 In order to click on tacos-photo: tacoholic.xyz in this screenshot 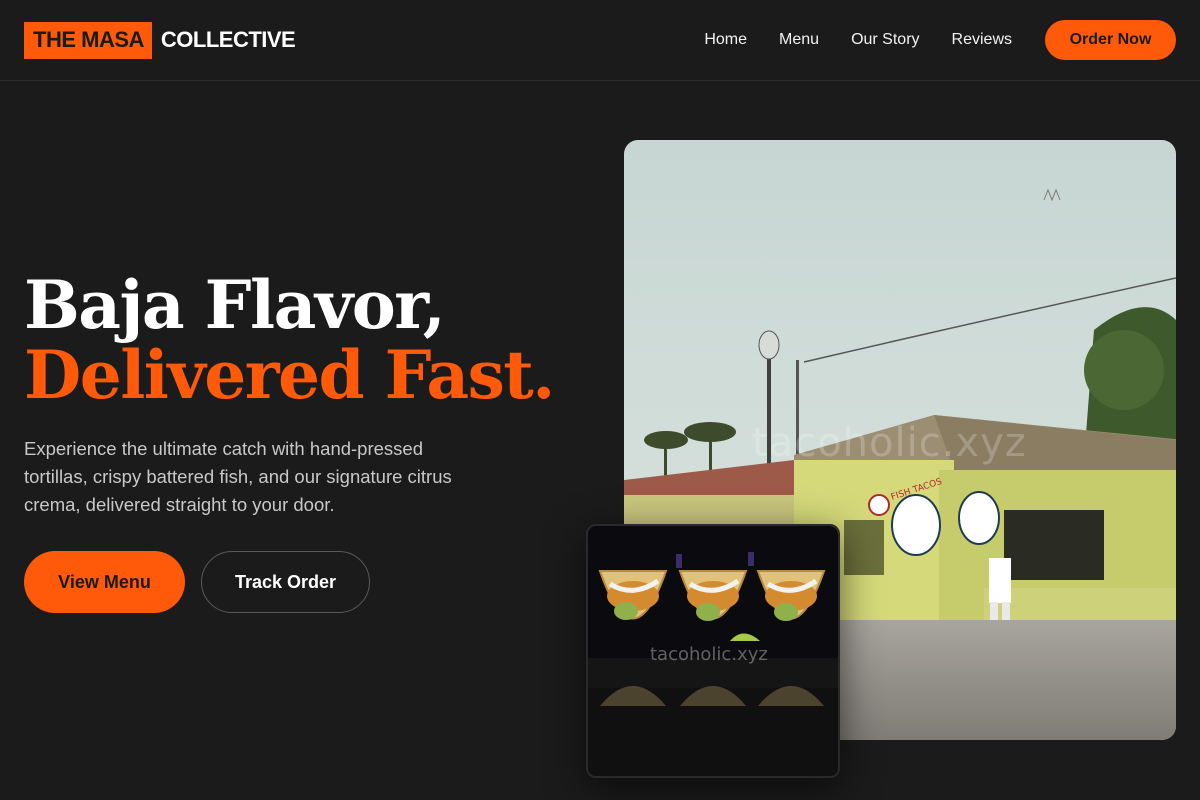, I will do `click(713, 651)`.